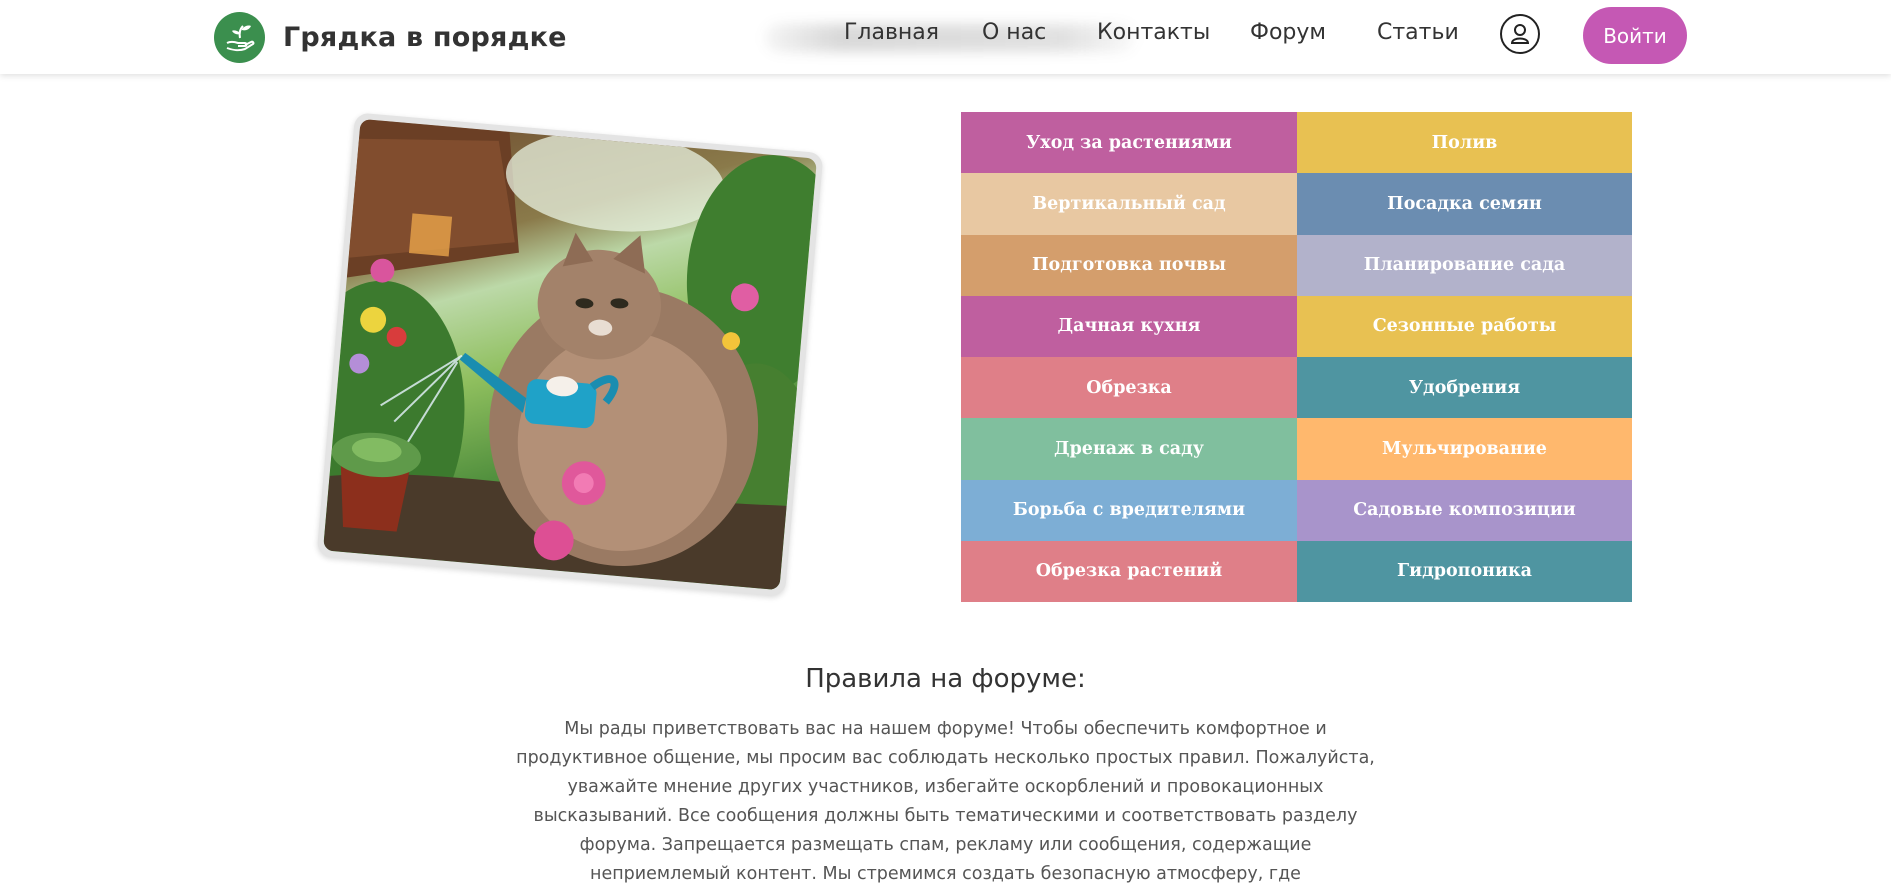 The width and height of the screenshot is (1891, 889). What do you see at coordinates (1464, 204) in the screenshot?
I see `category-tile: Посадка семян` at bounding box center [1464, 204].